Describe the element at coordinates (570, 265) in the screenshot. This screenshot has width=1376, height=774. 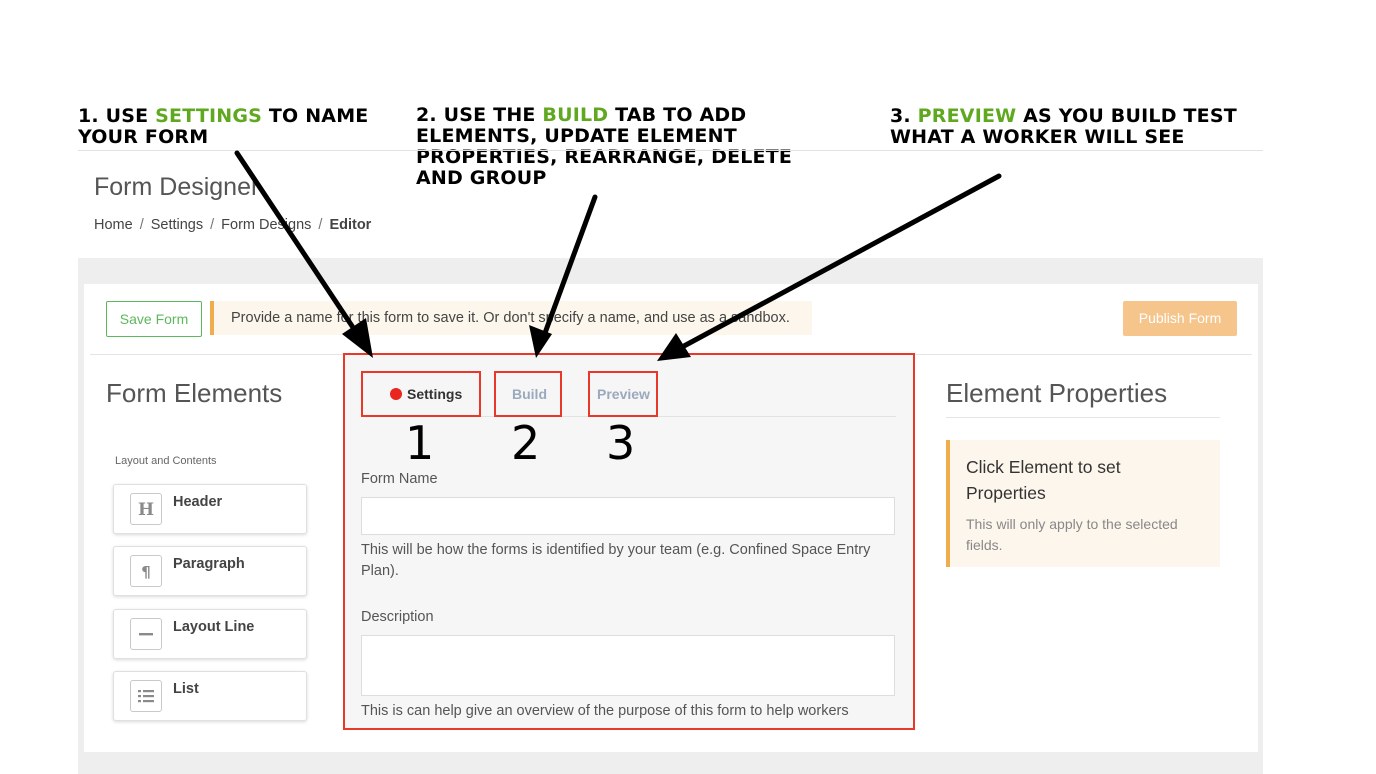
I see `arrow-to-build` at that location.